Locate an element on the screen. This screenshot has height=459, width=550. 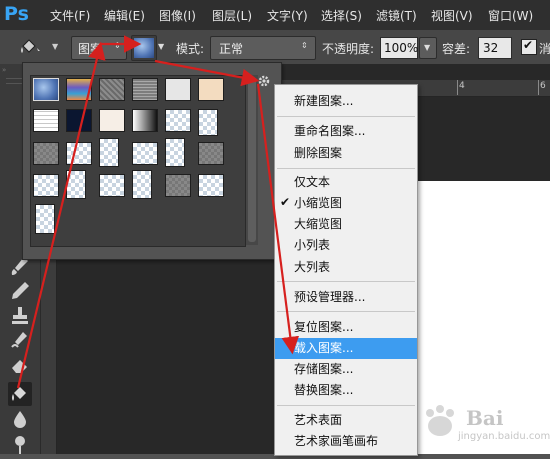
opacity-slider-button: ▼ is located at coordinates (428, 48).